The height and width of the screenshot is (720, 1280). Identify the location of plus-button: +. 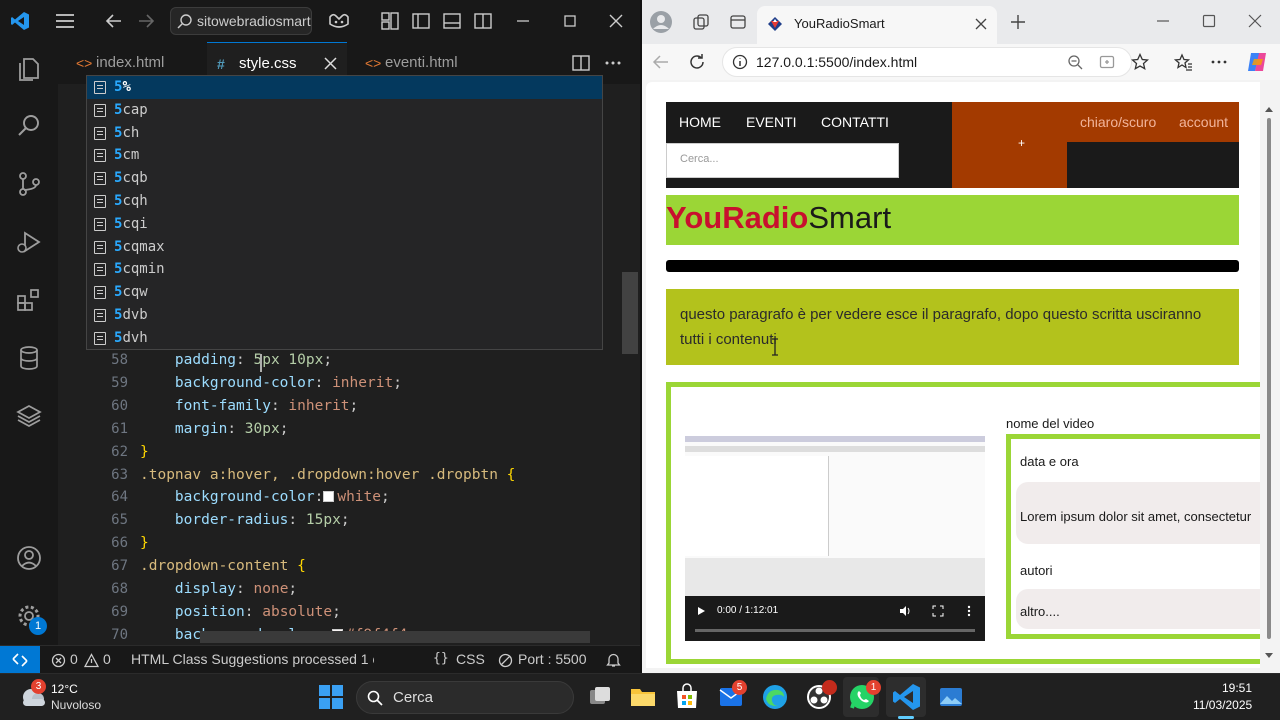
(1021, 143).